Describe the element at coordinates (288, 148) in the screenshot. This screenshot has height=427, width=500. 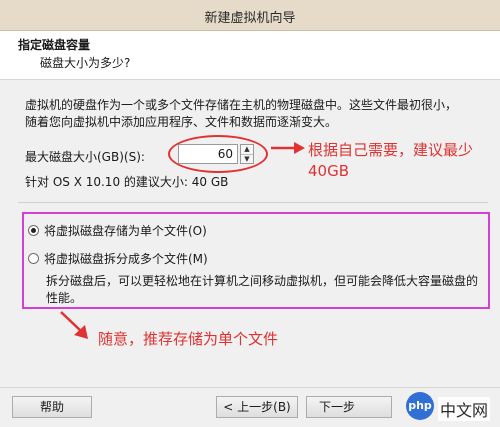
I see `red-arrow-right-icon` at that location.